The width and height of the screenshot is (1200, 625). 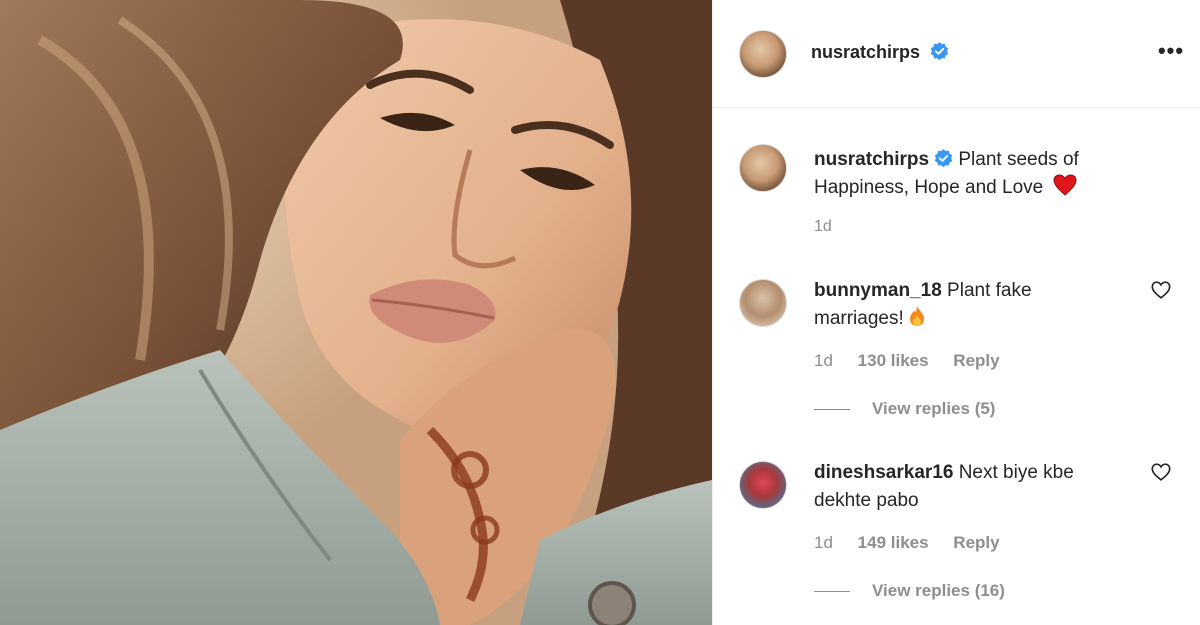 I want to click on comment-meta: 1d 130 likes Reply, so click(x=917, y=361).